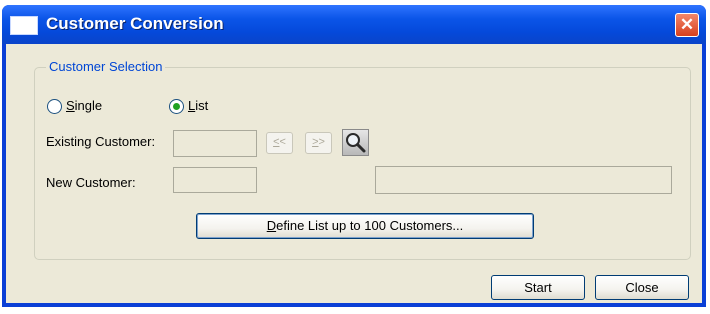  I want to click on single-radio, so click(54, 106).